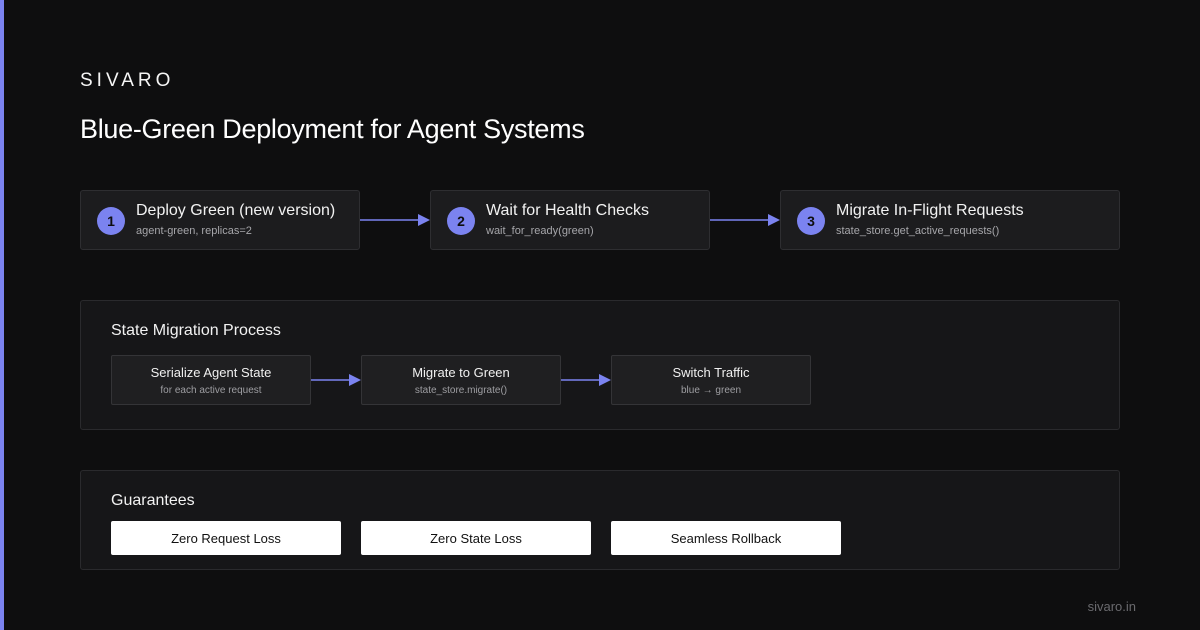 The height and width of the screenshot is (630, 1200). I want to click on guarantee-zero-state-loss: Zero State Loss, so click(476, 538).